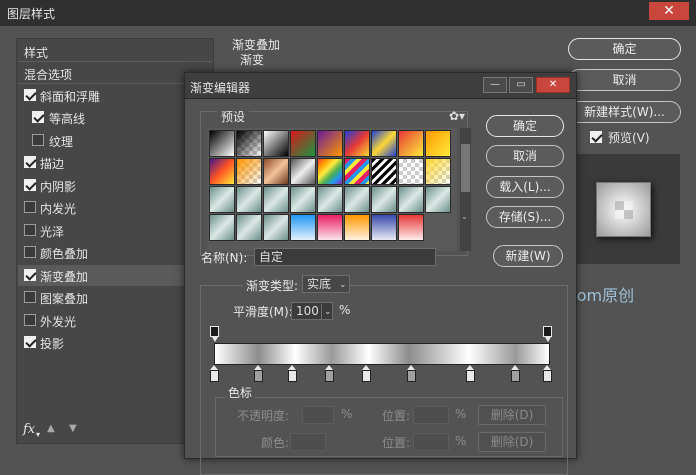 Image resolution: width=696 pixels, height=475 pixels. I want to click on style-item-bevel: 斜面和浮雕, so click(115, 95).